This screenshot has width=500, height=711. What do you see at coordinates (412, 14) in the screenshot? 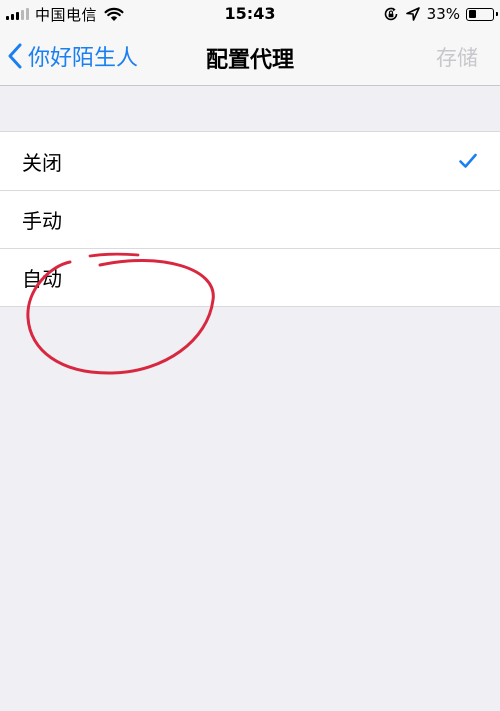
I see `location-icon` at bounding box center [412, 14].